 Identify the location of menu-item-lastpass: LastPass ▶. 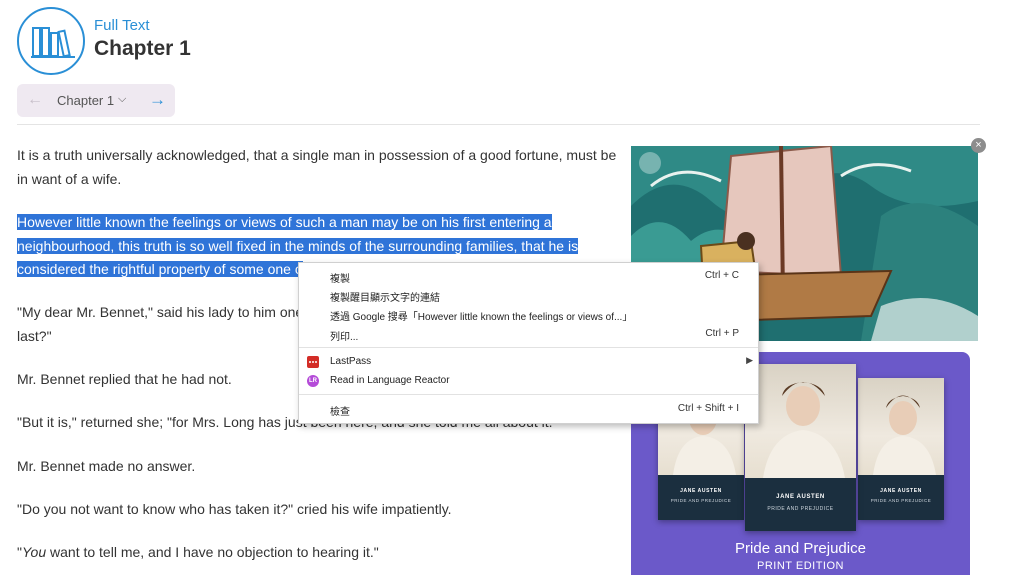
(528, 361).